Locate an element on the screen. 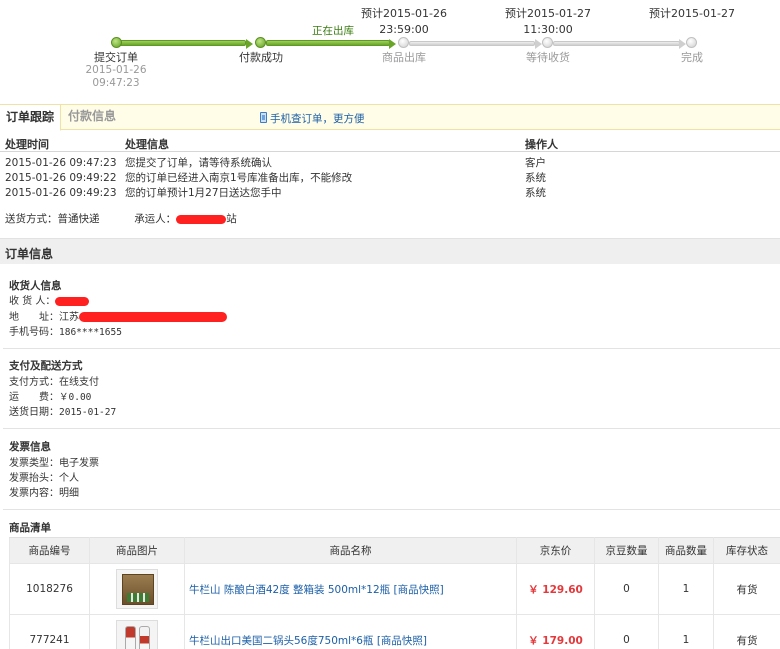 The image size is (780, 649). invoice-type-row: 发票类型：电子发票 is located at coordinates (54, 463).